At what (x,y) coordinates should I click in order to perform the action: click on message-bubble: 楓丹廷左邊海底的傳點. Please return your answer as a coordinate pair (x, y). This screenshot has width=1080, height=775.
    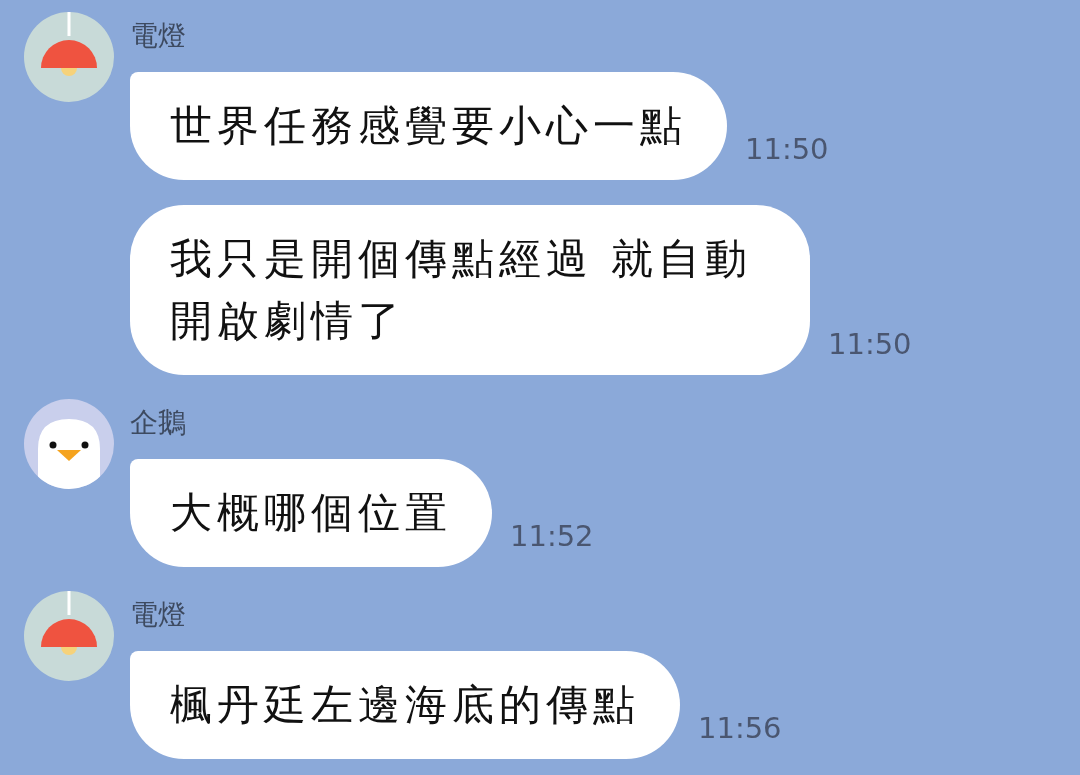
    Looking at the image, I should click on (405, 705).